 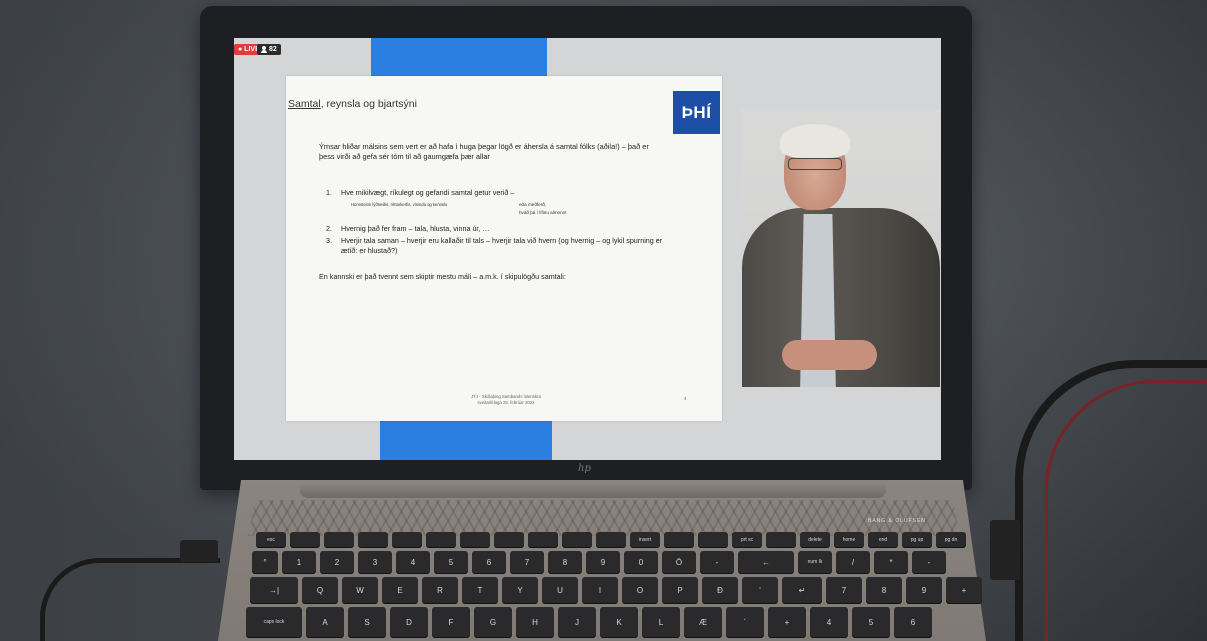 I want to click on keyboard-key: R, so click(x=440, y=590).